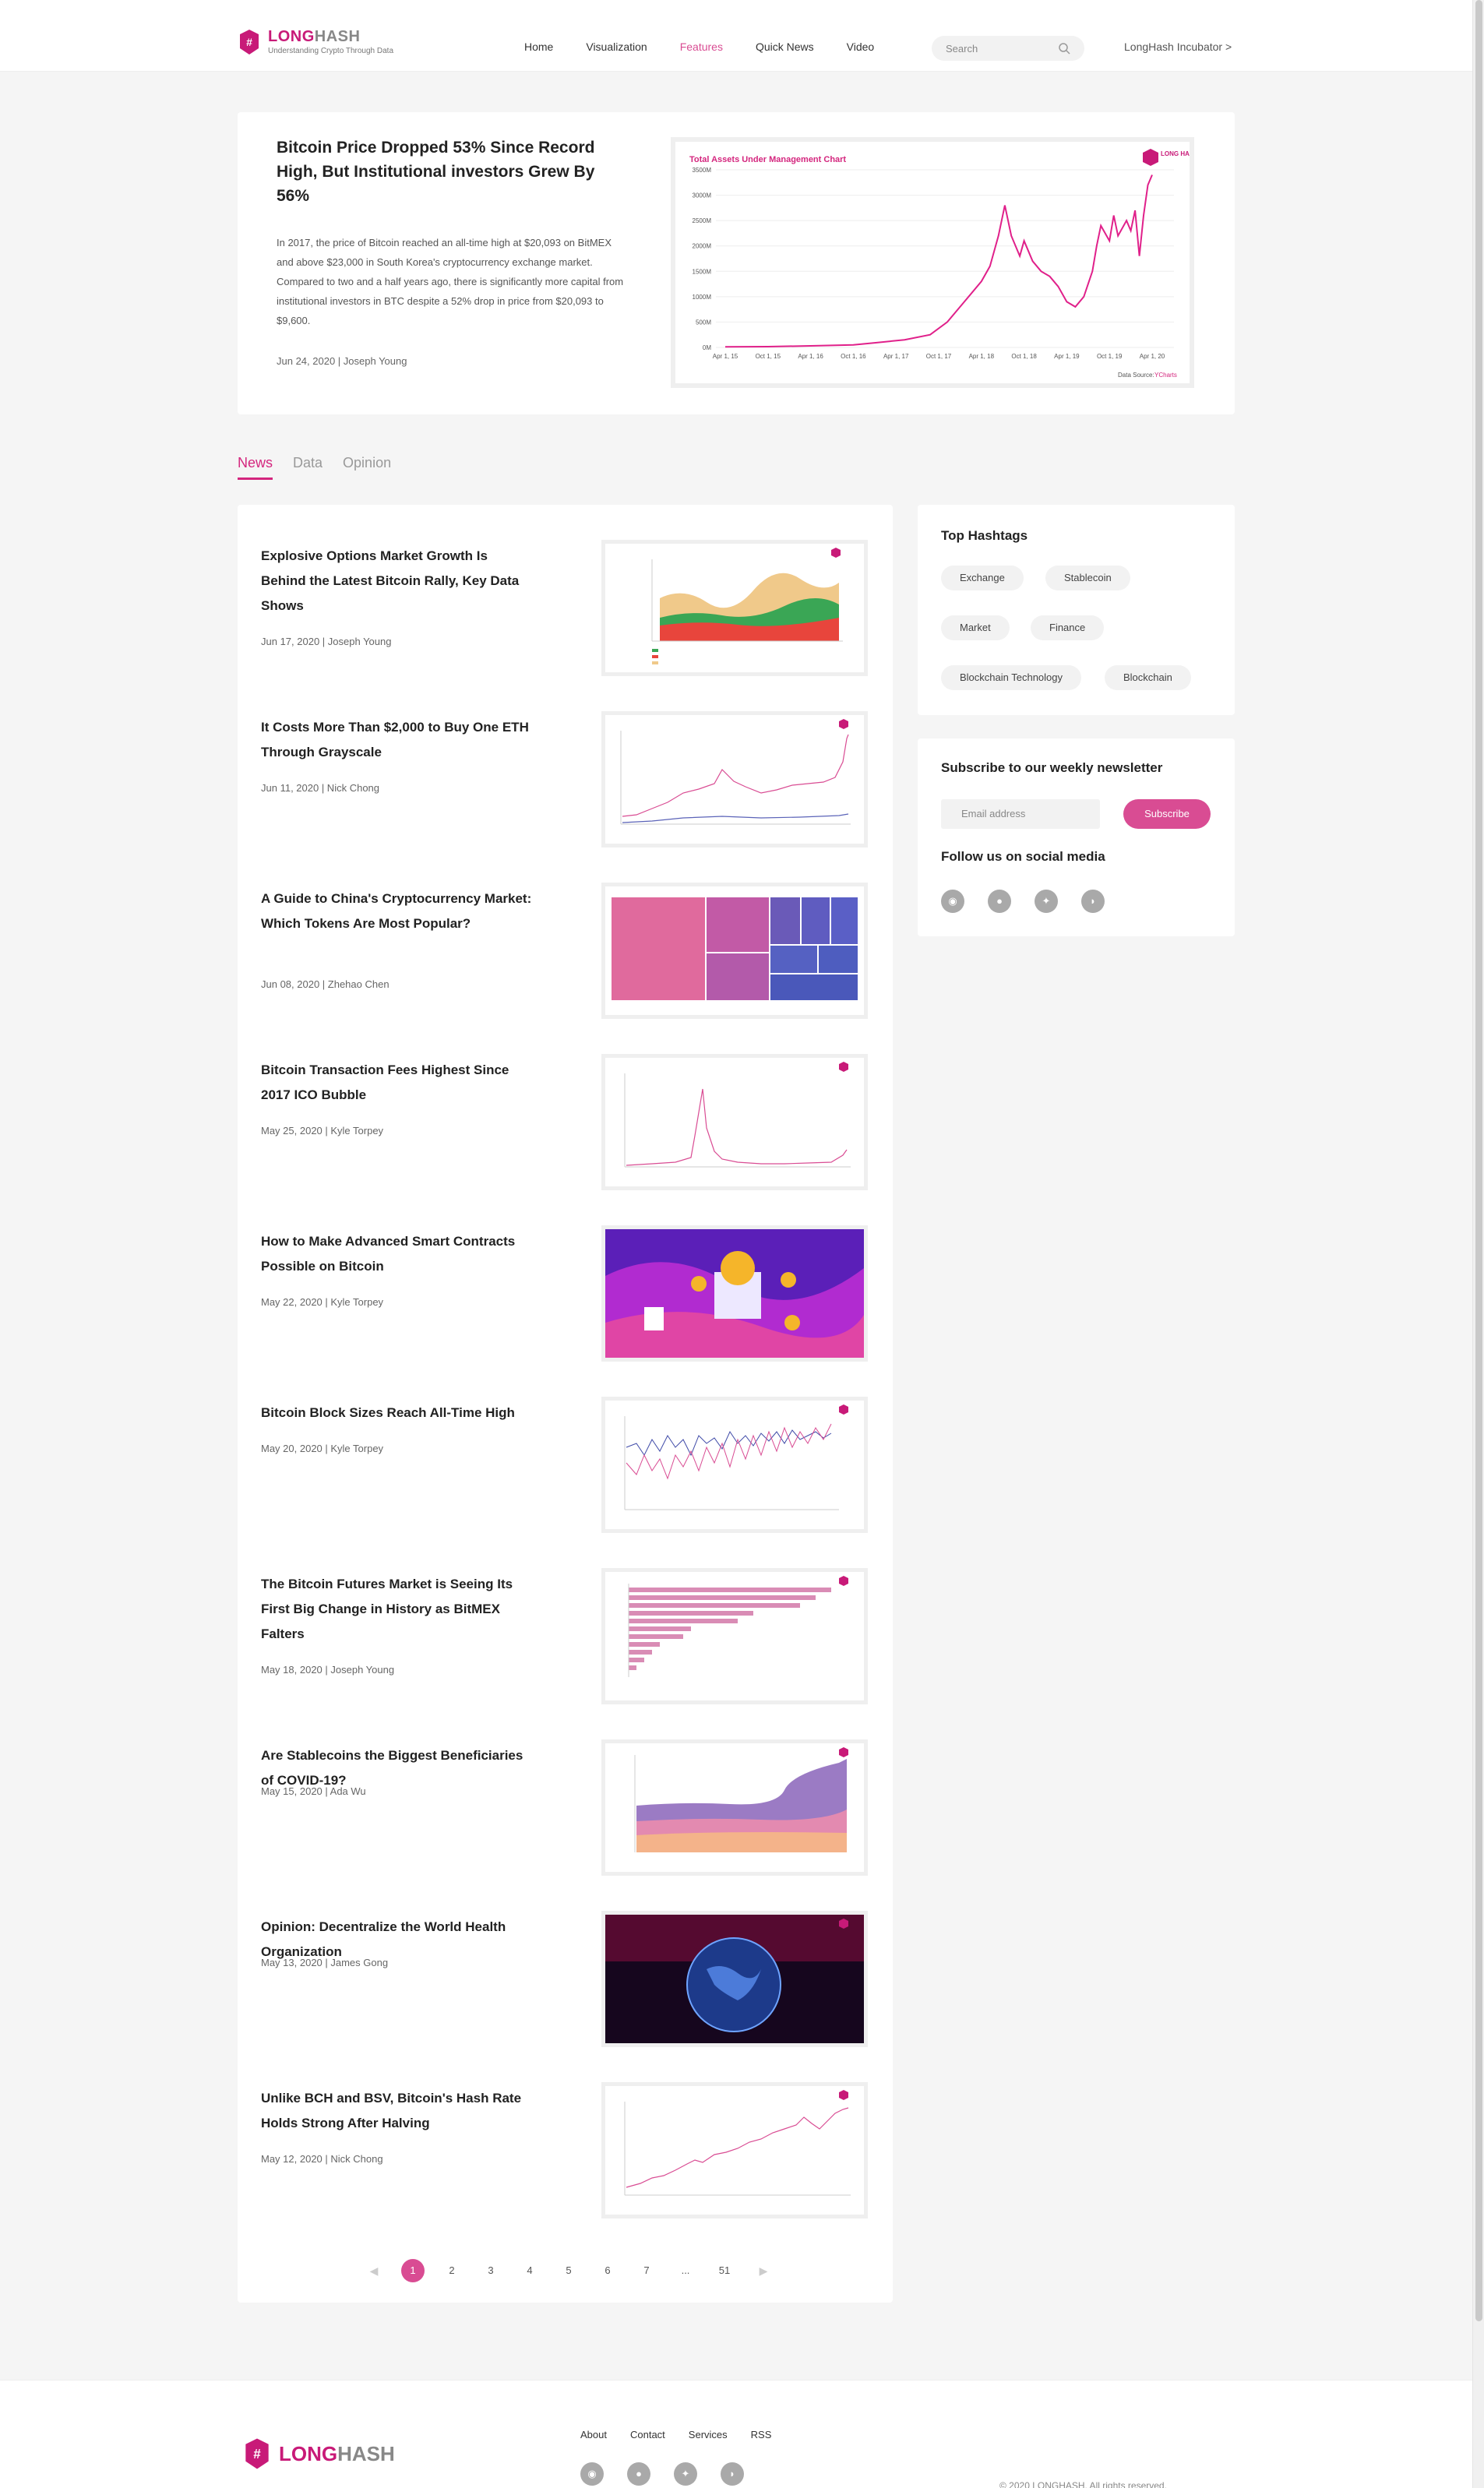 Image resolution: width=1484 pixels, height=2488 pixels. What do you see at coordinates (397, 1413) in the screenshot?
I see `article-title: Bitcoin Block Sizes Reach All-Time High` at bounding box center [397, 1413].